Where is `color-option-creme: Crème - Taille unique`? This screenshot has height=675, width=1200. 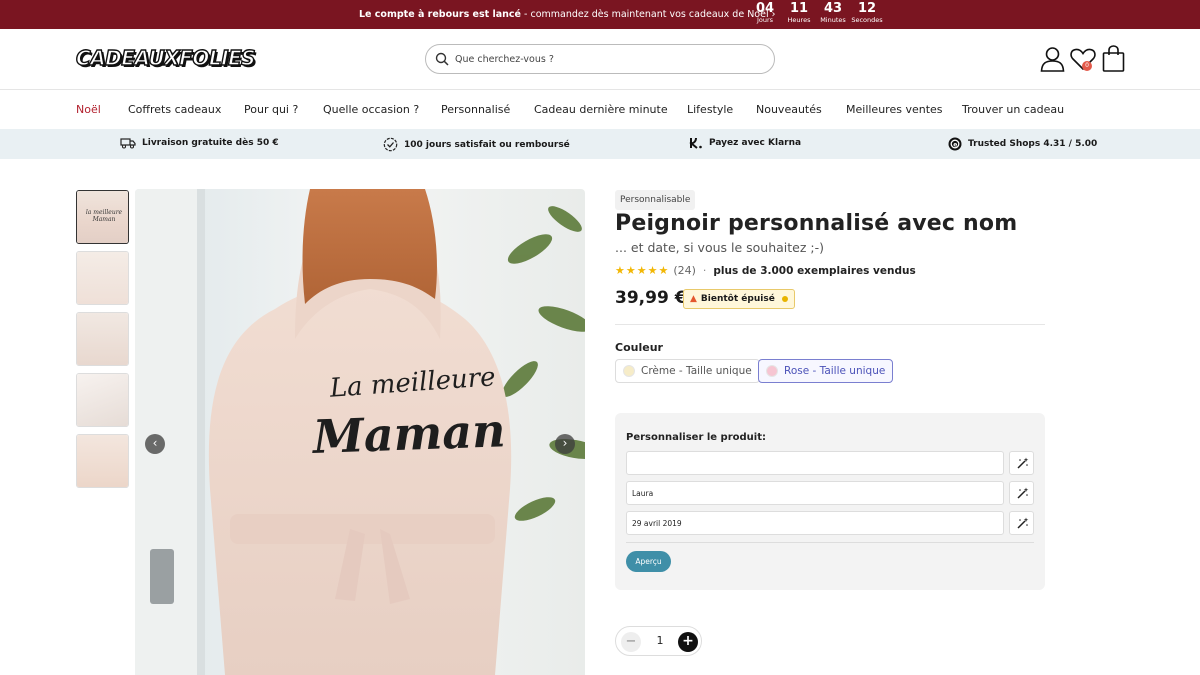
color-option-creme: Crème - Taille unique is located at coordinates (687, 371).